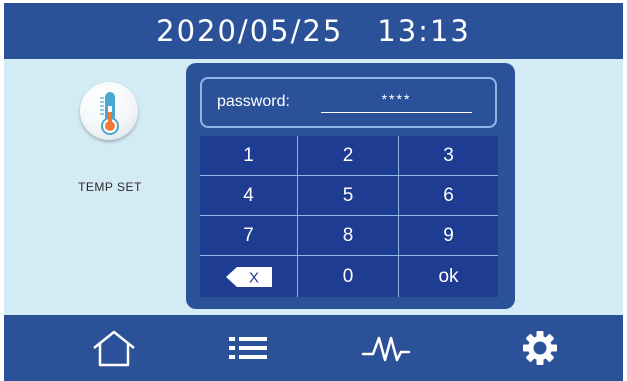  What do you see at coordinates (448, 156) in the screenshot?
I see `key-3: 3` at bounding box center [448, 156].